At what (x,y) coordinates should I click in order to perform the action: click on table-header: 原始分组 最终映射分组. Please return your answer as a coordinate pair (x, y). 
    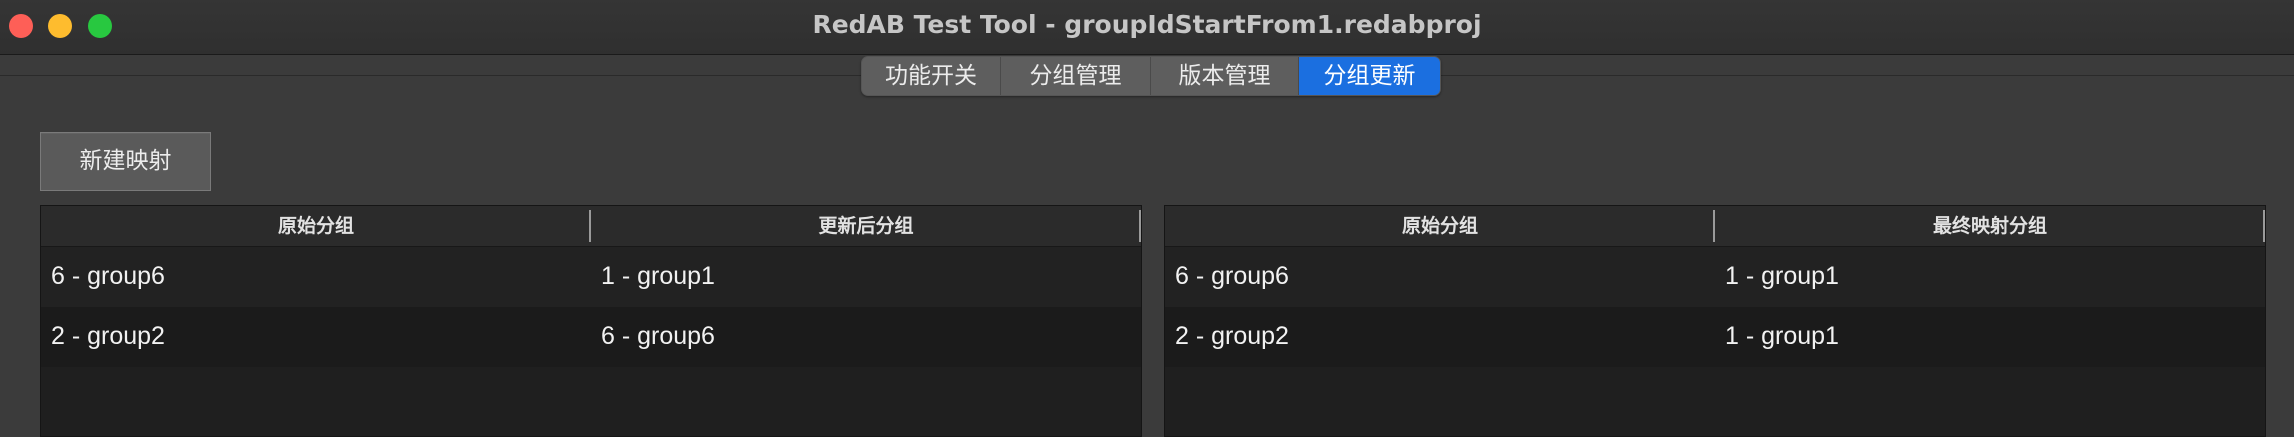
    Looking at the image, I should click on (1715, 226).